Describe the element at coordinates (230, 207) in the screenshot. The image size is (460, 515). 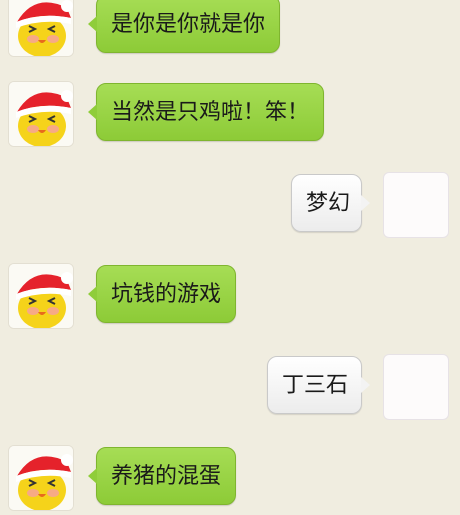
I see `message-row: 梦幻` at that location.